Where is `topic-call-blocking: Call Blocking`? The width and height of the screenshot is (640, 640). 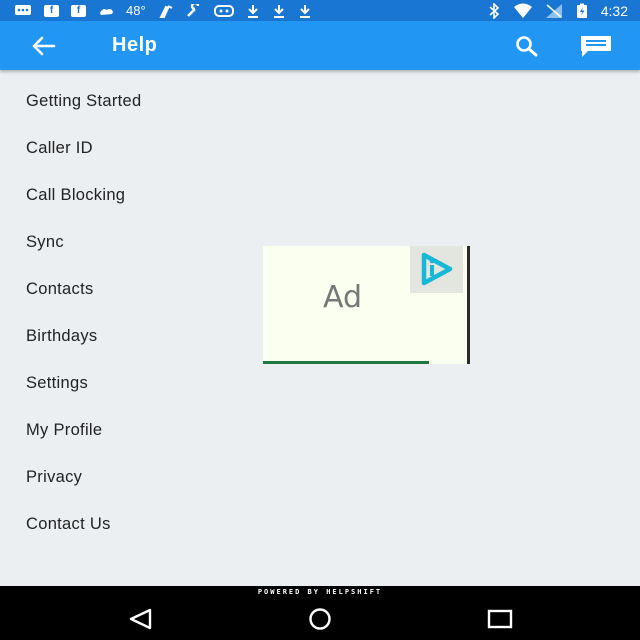 topic-call-blocking: Call Blocking is located at coordinates (320, 195).